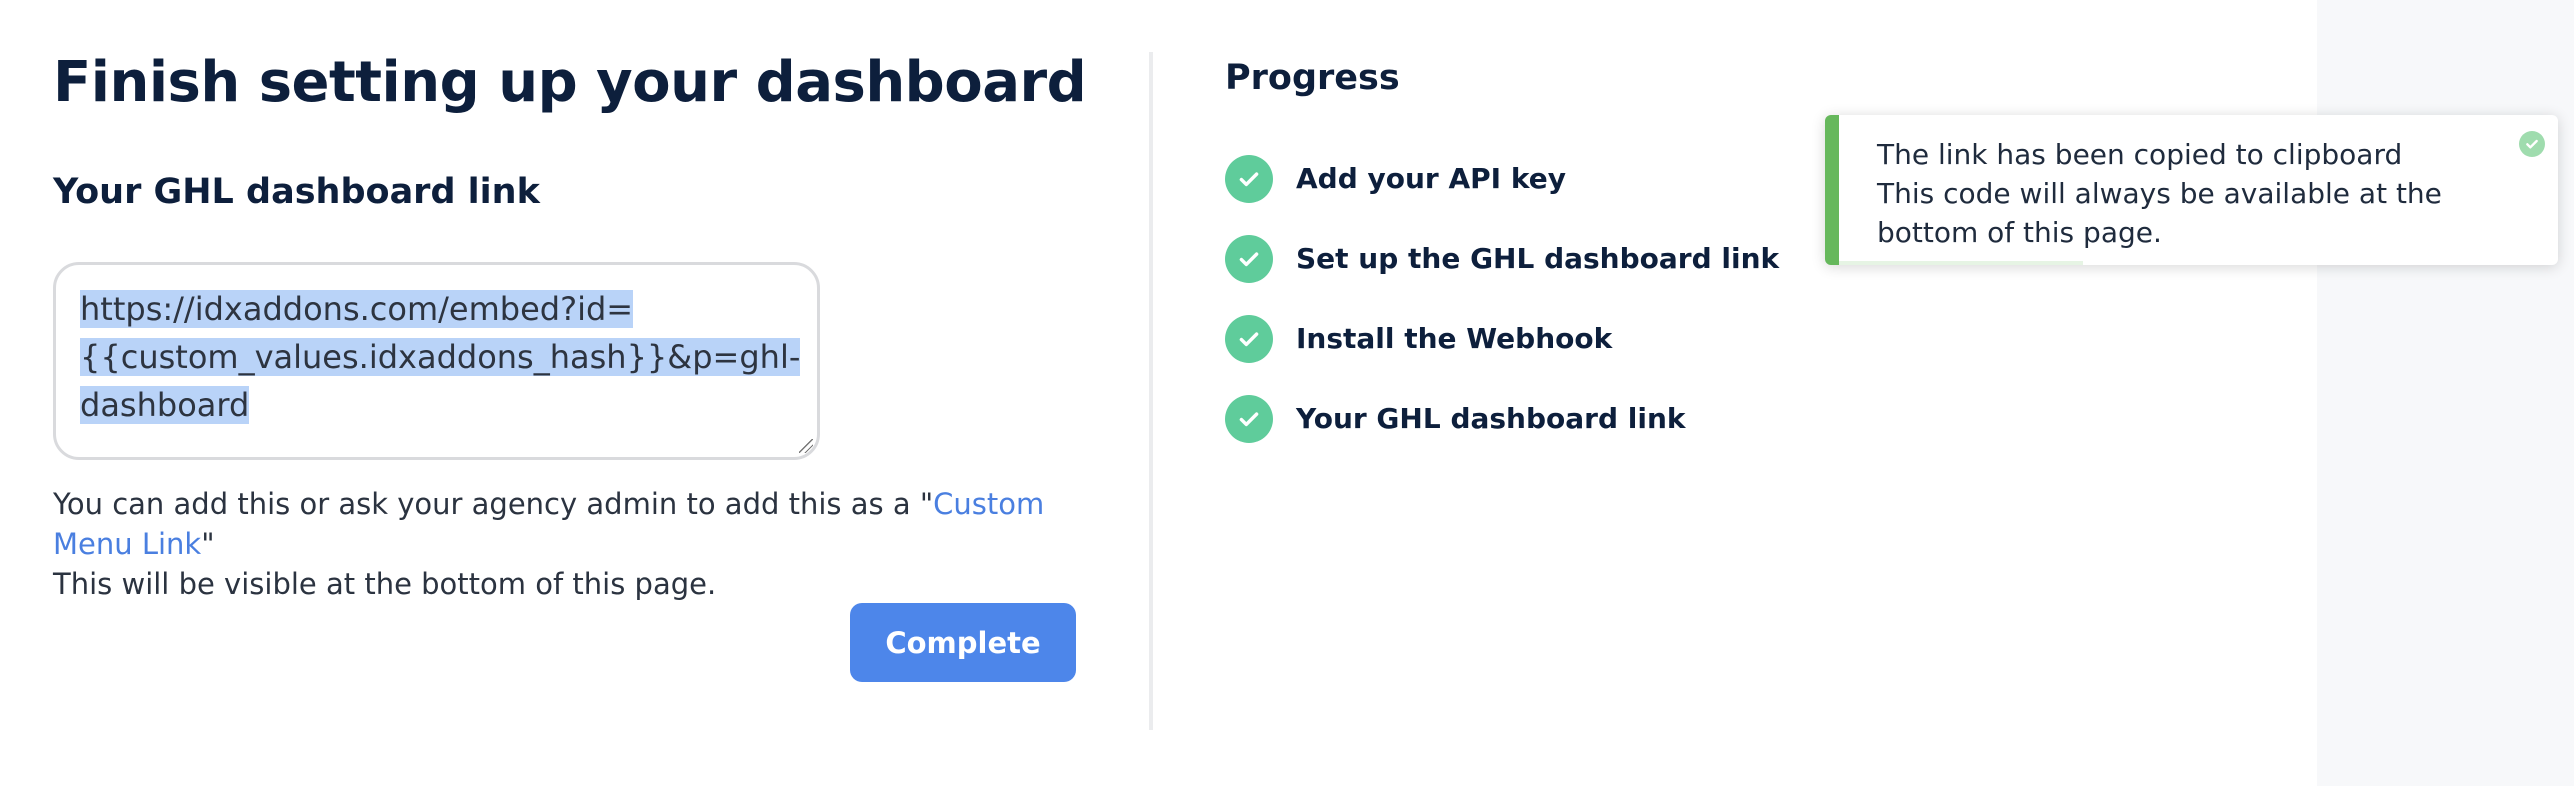 This screenshot has height=786, width=2574. I want to click on progress-item-label: Your GHL dashboard link, so click(1491, 418).